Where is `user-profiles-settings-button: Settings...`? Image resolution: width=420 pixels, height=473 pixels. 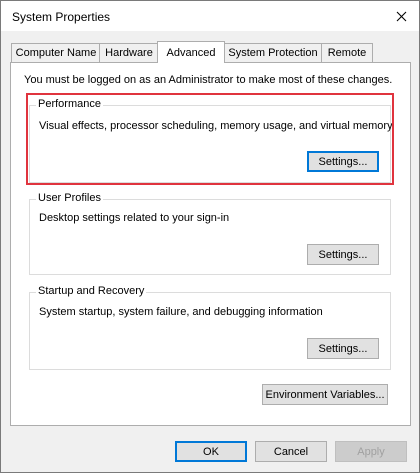 user-profiles-settings-button: Settings... is located at coordinates (343, 254).